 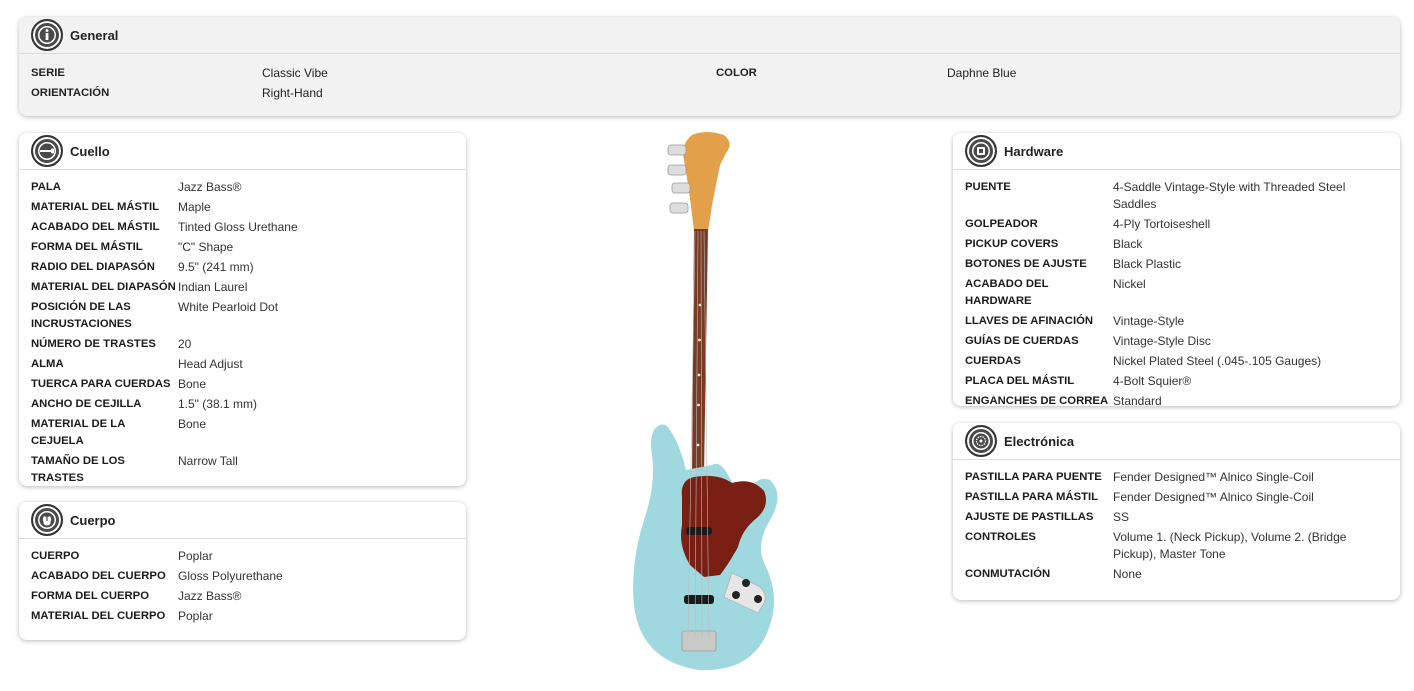 I want to click on spec-label: CONTROLES, so click(x=1000, y=537).